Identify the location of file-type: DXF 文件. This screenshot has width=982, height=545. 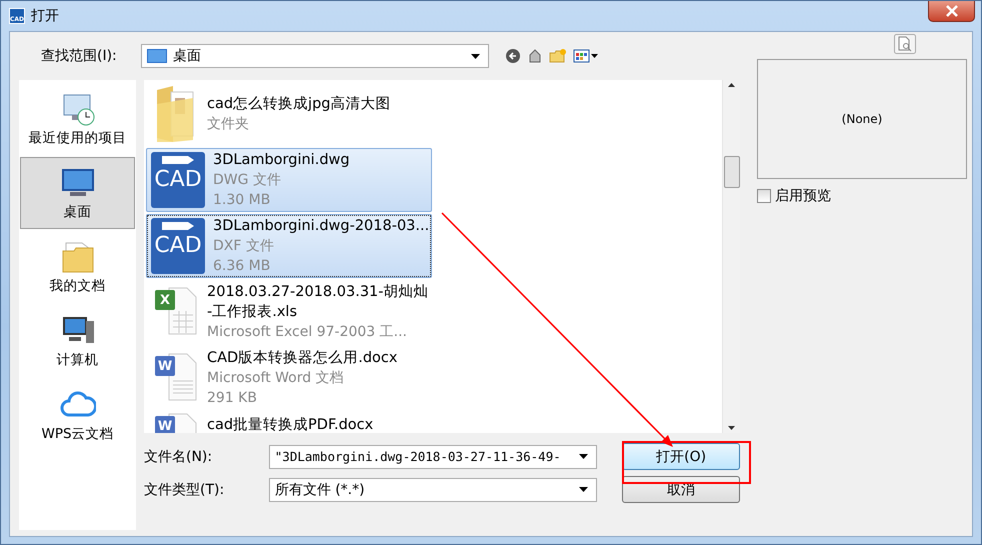
(244, 246).